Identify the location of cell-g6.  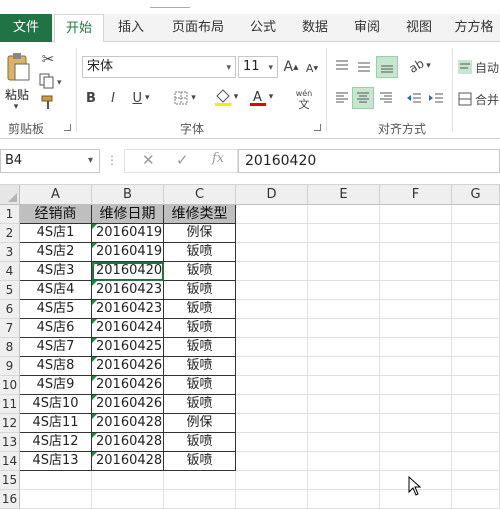
(476, 309).